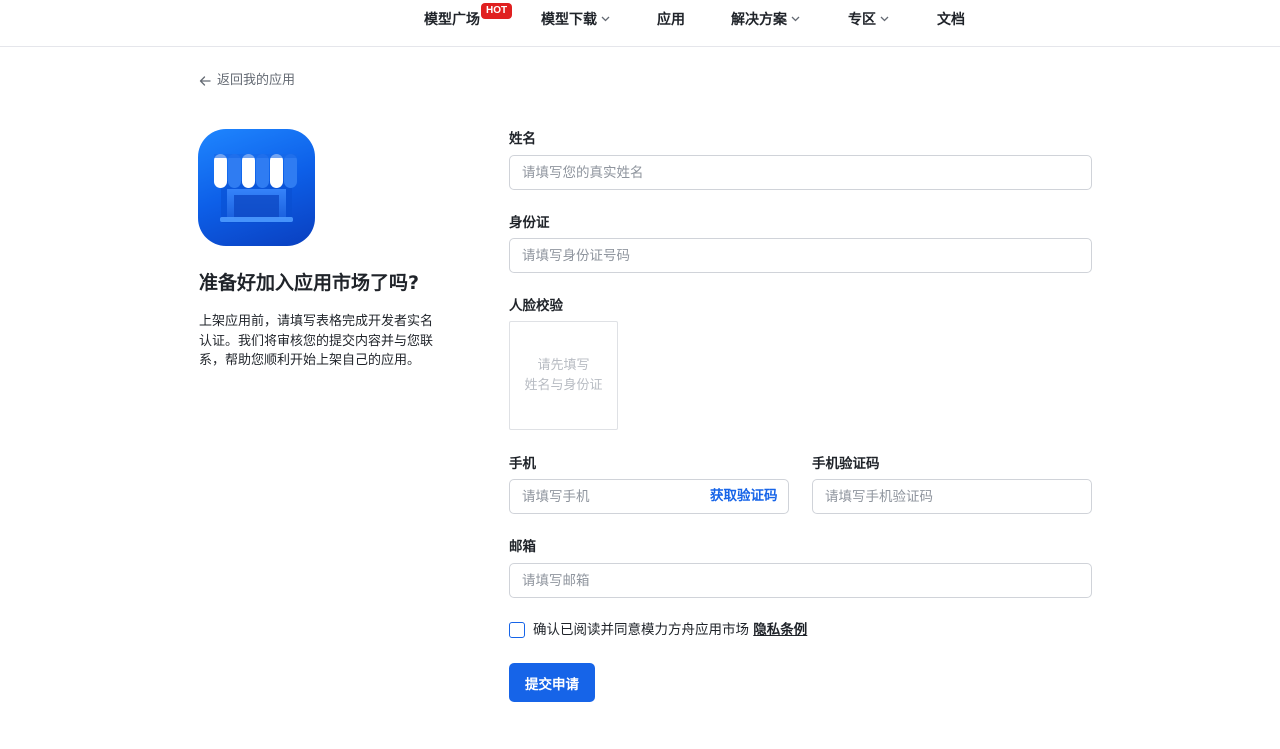 Image resolution: width=1280 pixels, height=749 pixels. What do you see at coordinates (759, 20) in the screenshot?
I see `nav-item-label: 解决方案` at bounding box center [759, 20].